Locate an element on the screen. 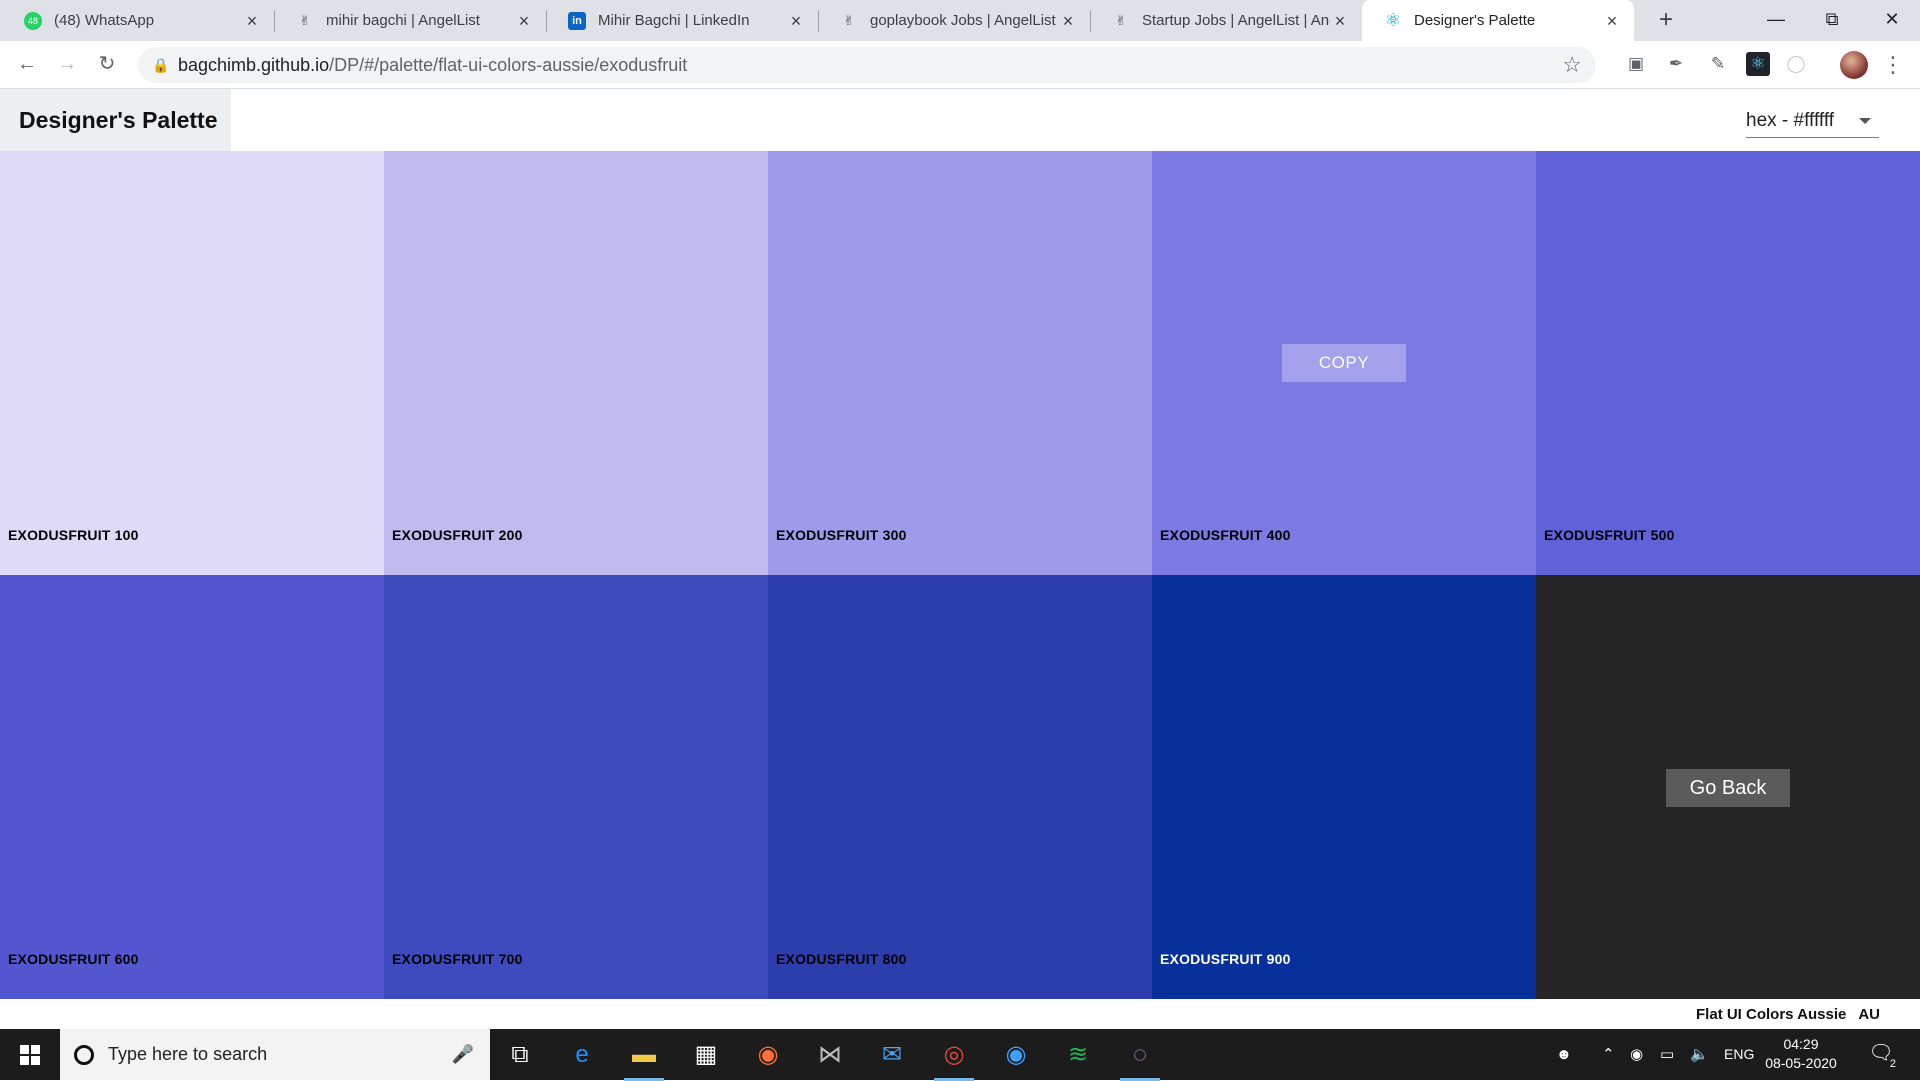 The height and width of the screenshot is (1081, 1920). color-format-value: hex - #ffffff is located at coordinates (1790, 120).